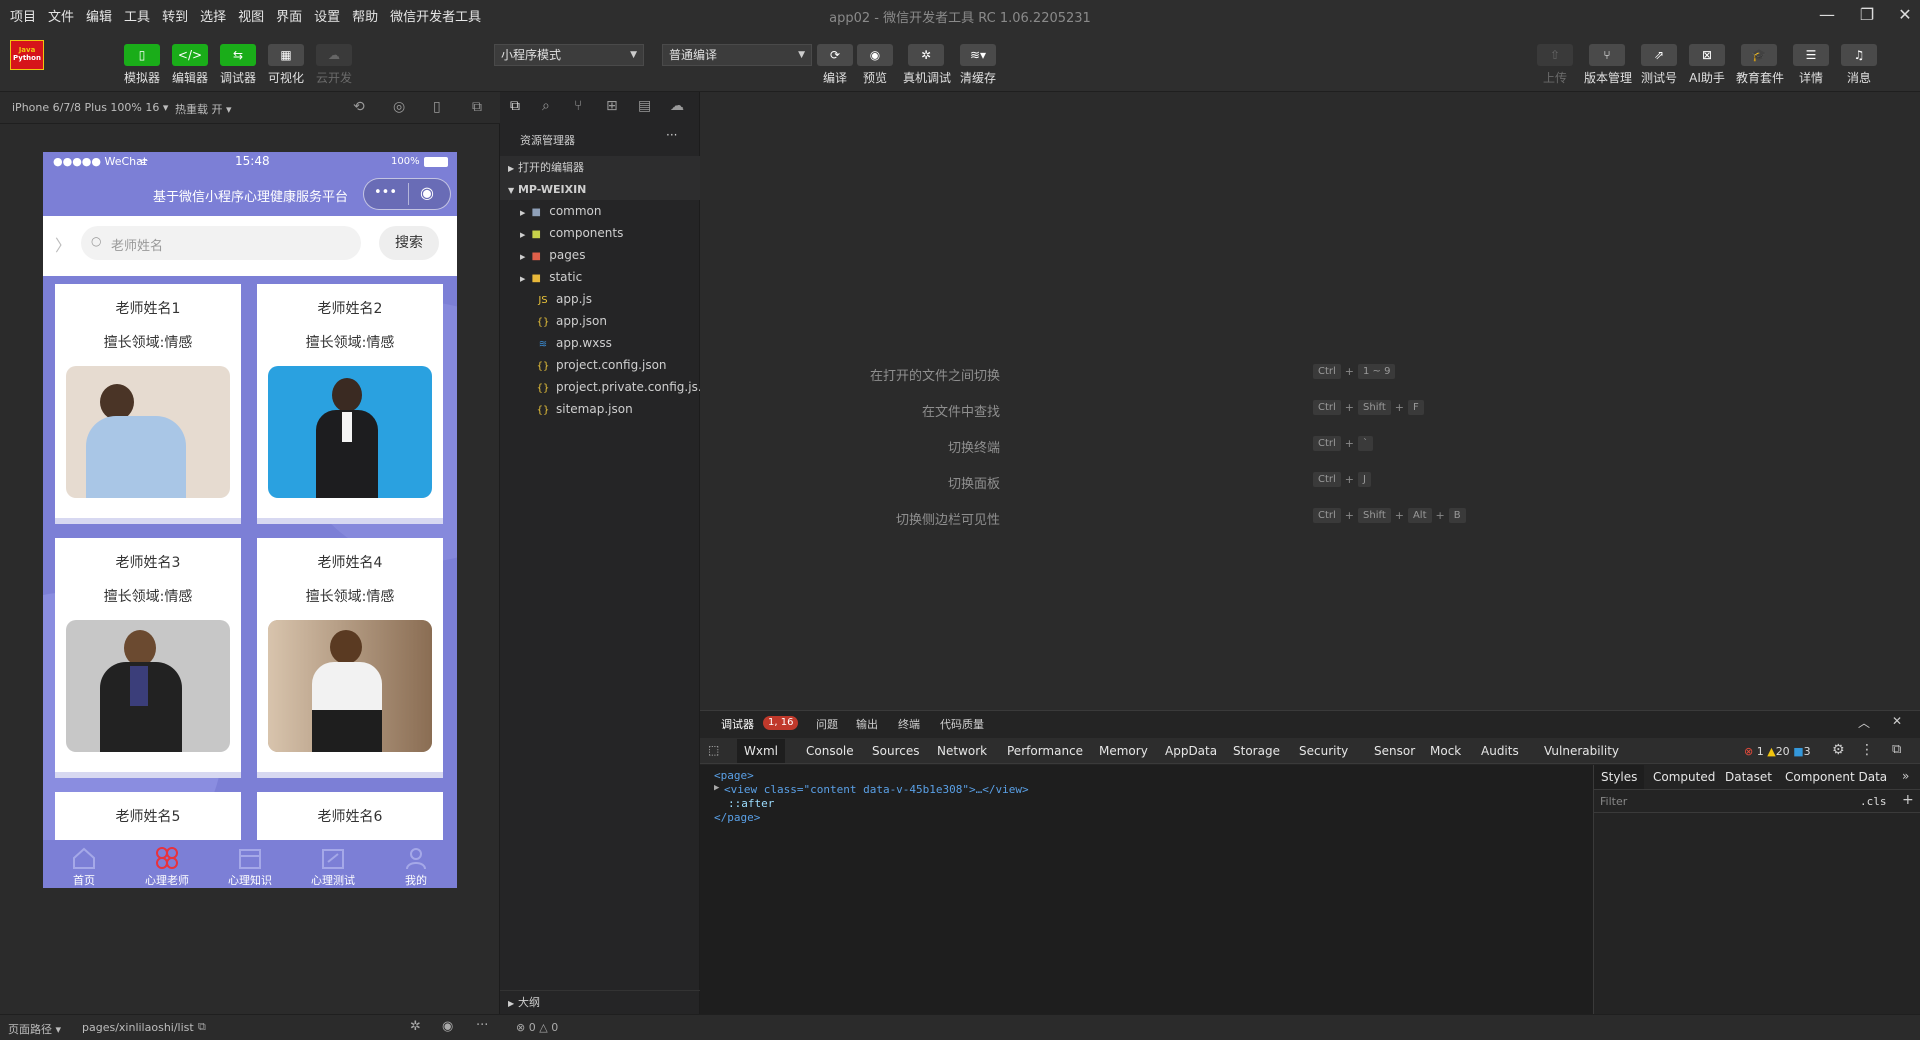 This screenshot has height=1040, width=1920. Describe the element at coordinates (1608, 65) in the screenshot. I see `version-button: ⑂ 版本管理` at that location.